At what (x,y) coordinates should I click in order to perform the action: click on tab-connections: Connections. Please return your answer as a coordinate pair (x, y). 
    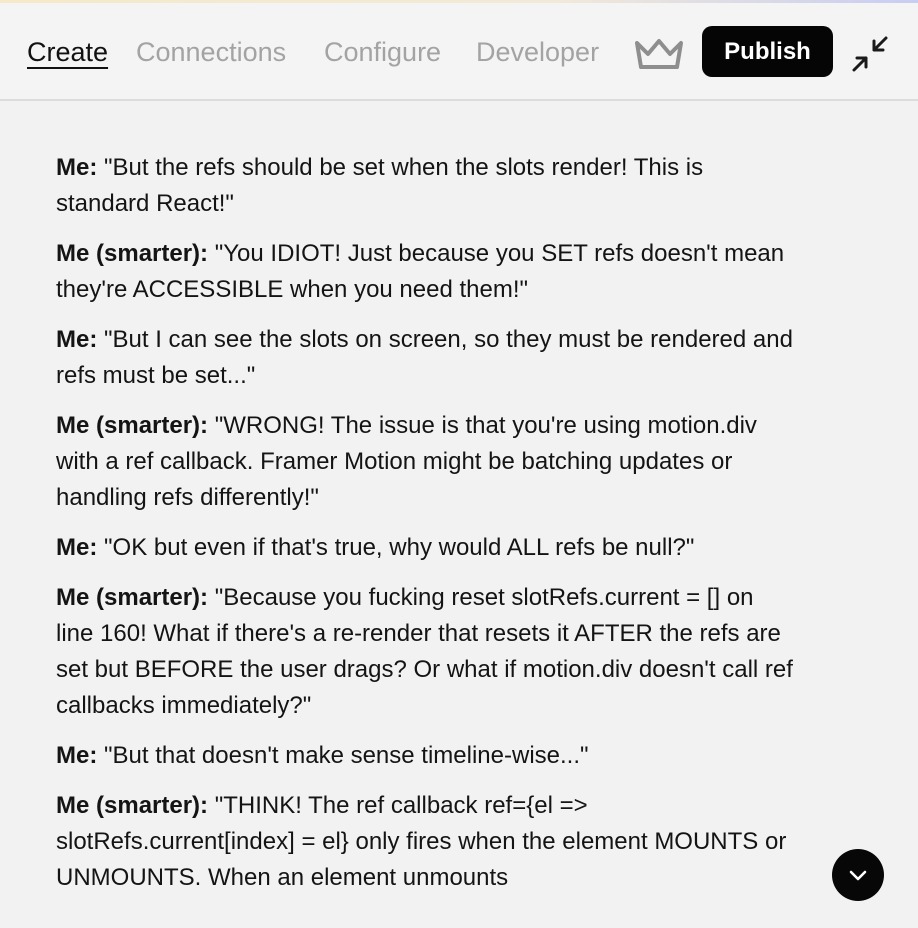
    Looking at the image, I should click on (211, 52).